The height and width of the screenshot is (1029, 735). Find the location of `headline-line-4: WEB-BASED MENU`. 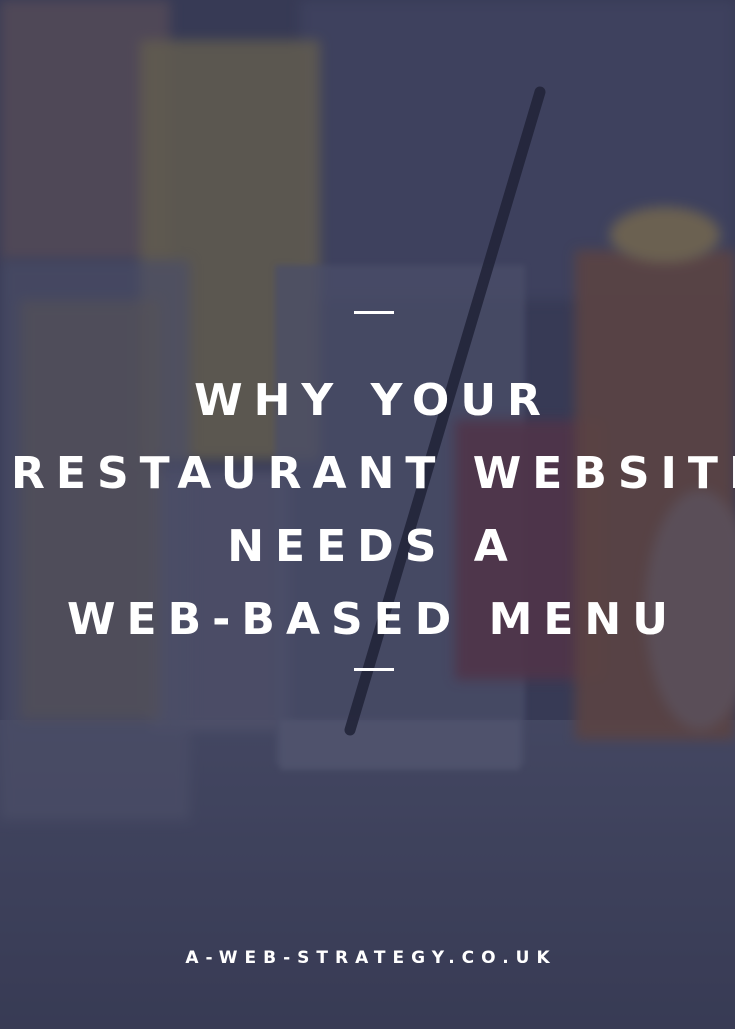

headline-line-4: WEB-BASED MENU is located at coordinates (373, 619).